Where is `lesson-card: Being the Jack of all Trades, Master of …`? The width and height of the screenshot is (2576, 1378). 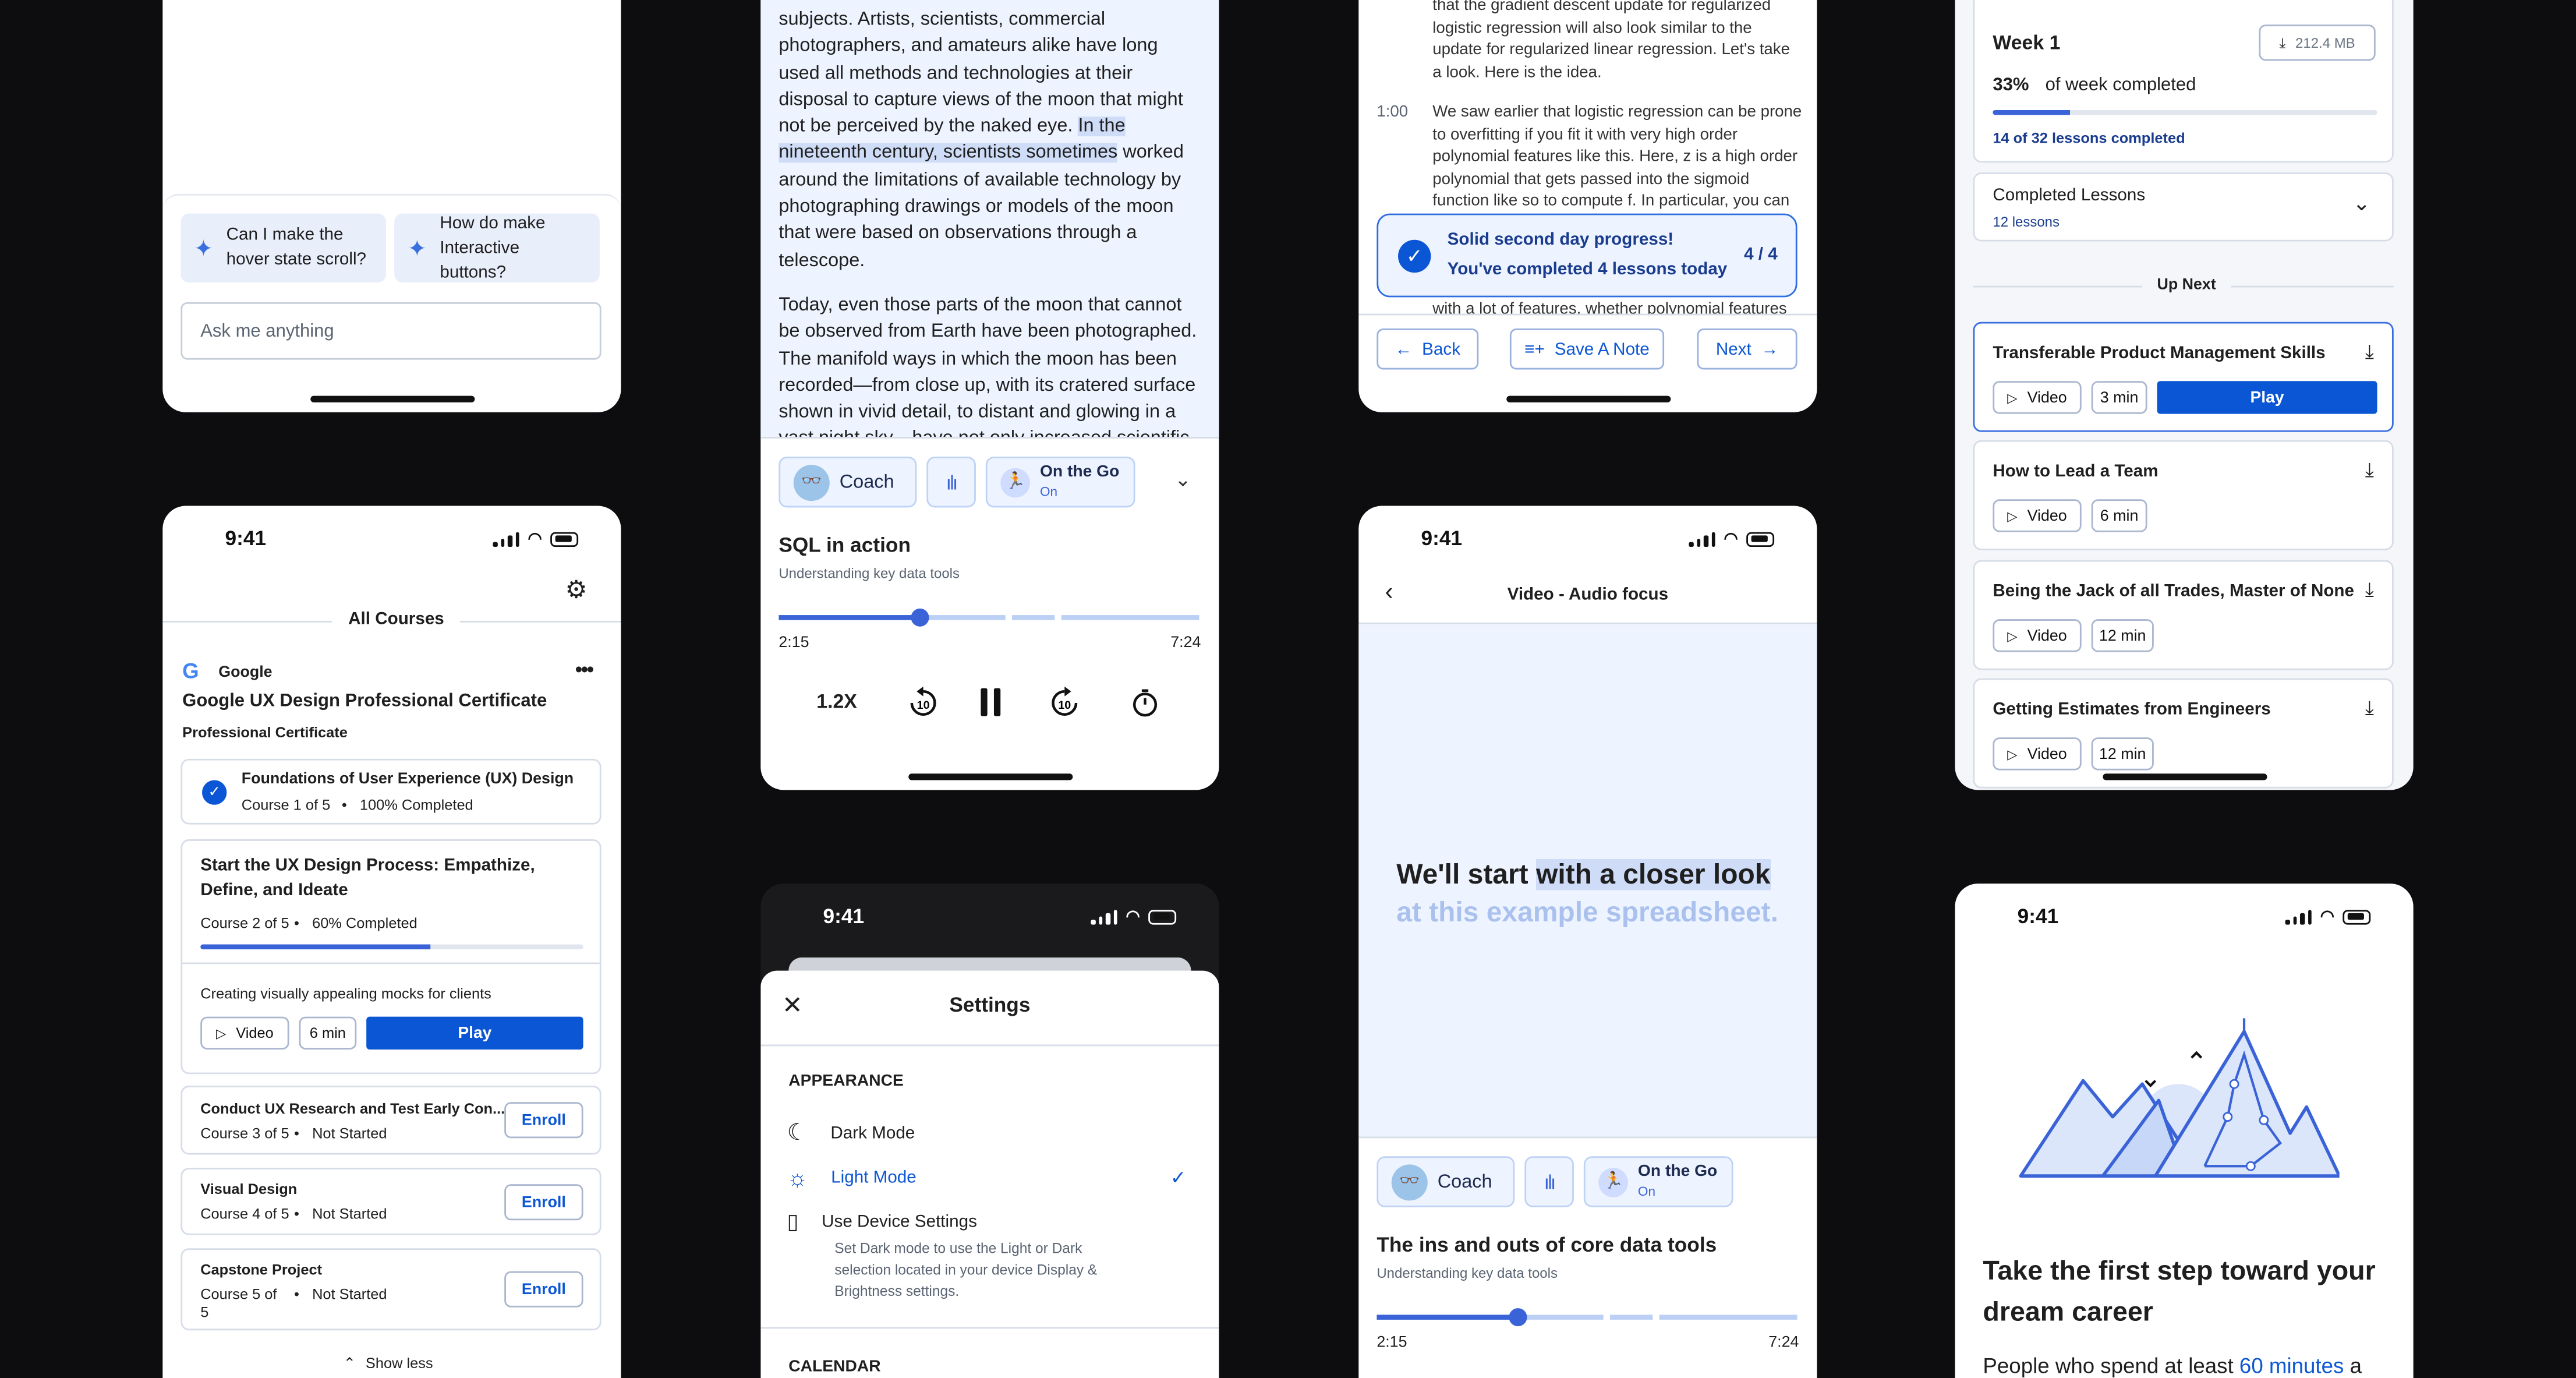
lesson-card: Being the Jack of all Trades, Master of … is located at coordinates (2183, 615).